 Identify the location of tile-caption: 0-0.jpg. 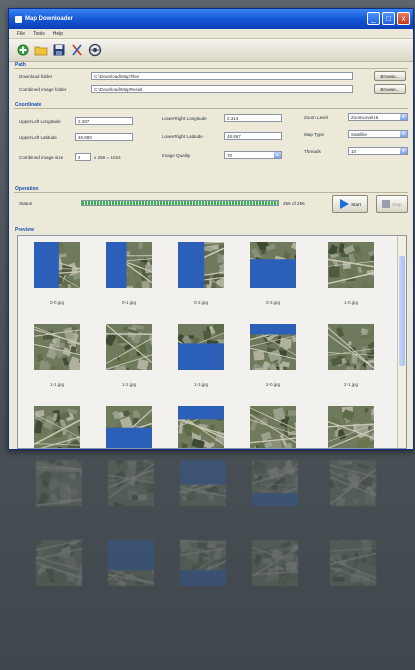
(57, 302).